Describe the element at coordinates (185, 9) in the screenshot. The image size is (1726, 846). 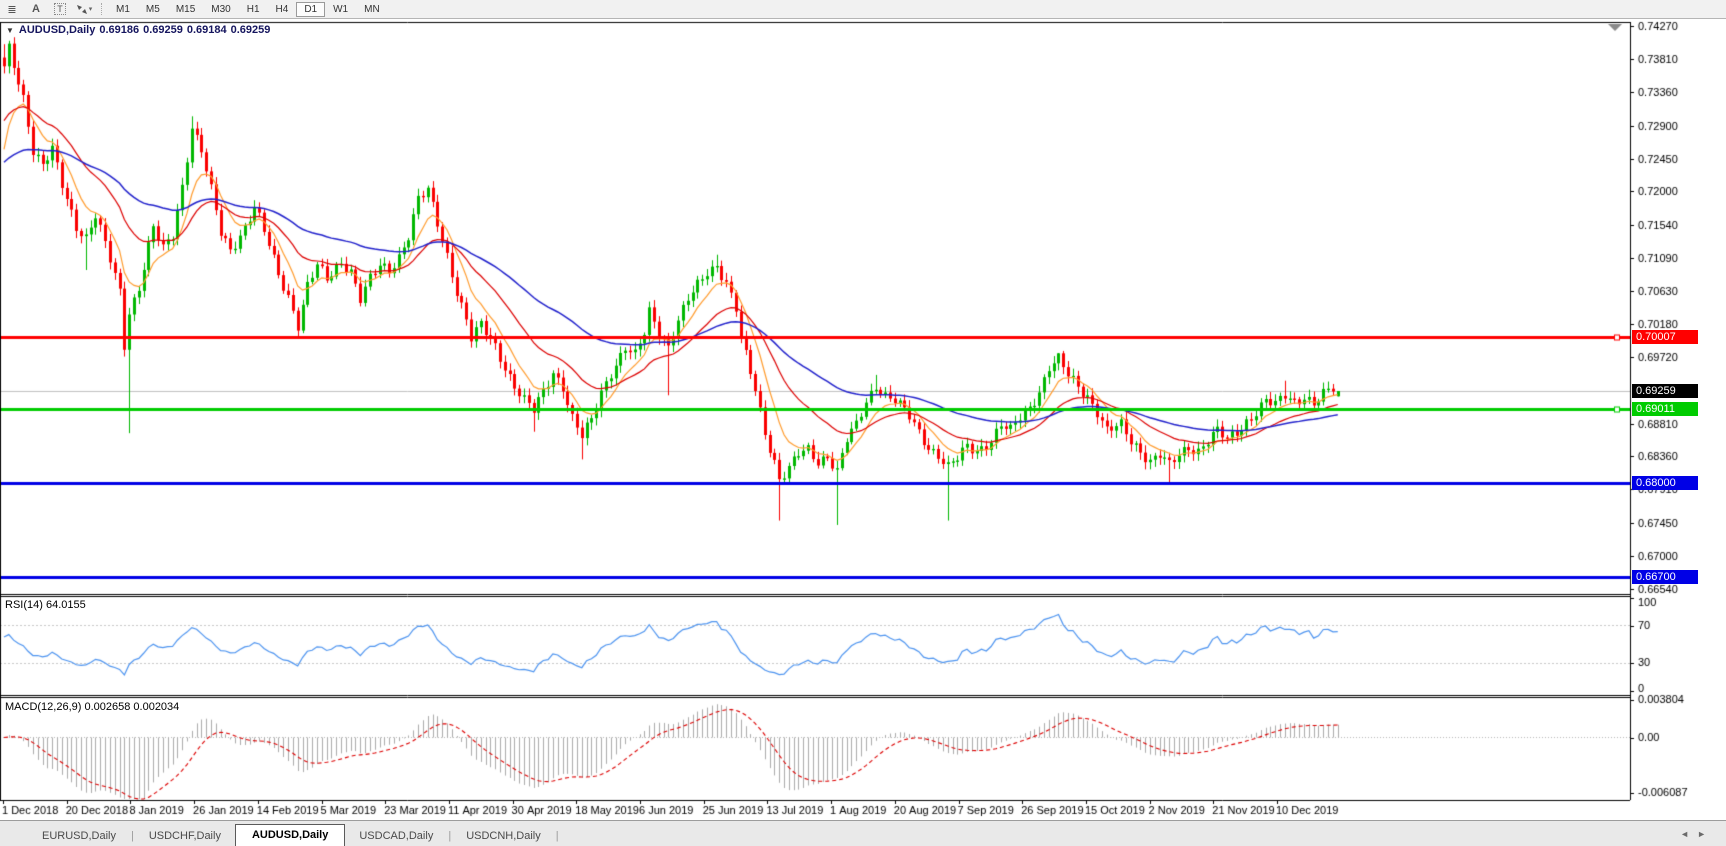
I see `timeframe-m15-button: M15` at that location.